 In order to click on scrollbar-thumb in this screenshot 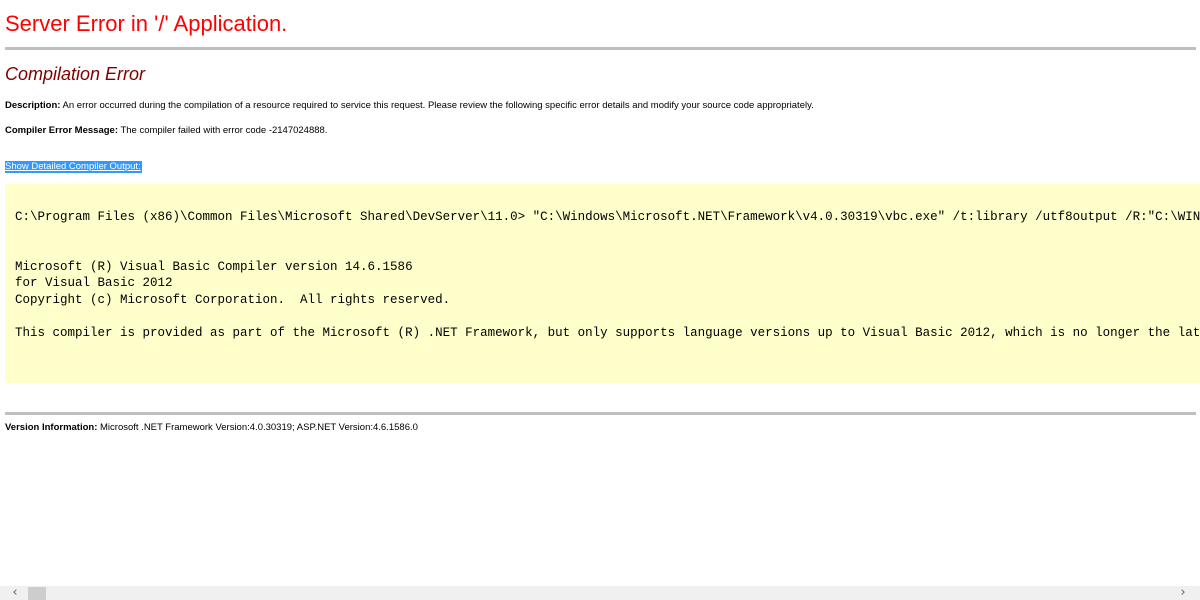, I will do `click(37, 593)`.